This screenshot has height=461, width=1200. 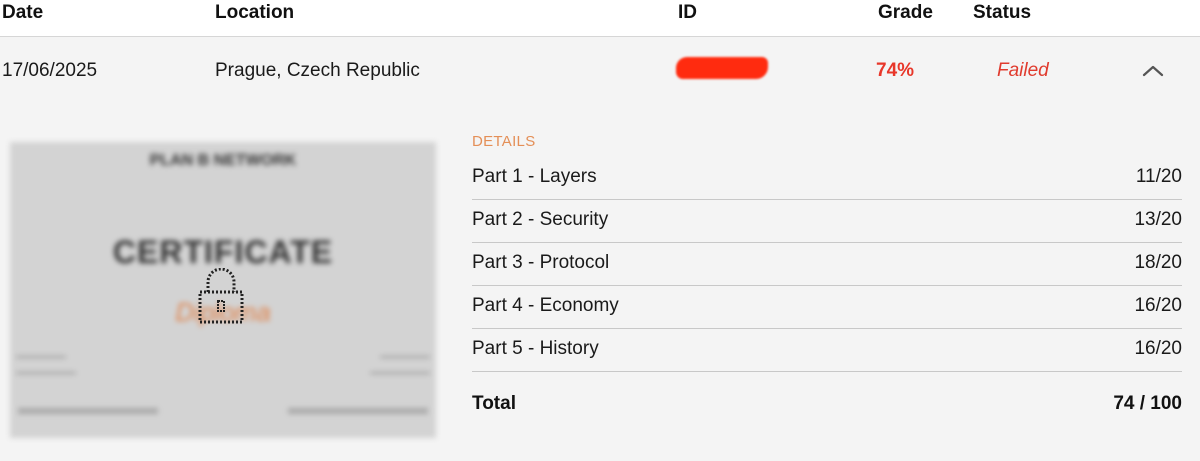 What do you see at coordinates (827, 178) in the screenshot?
I see `detail-row: Part 1 - Layers 11/20` at bounding box center [827, 178].